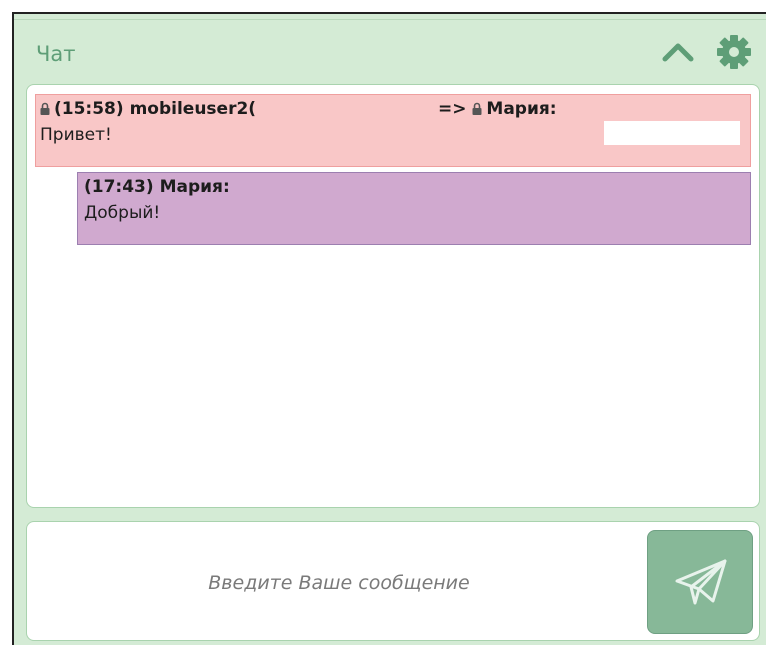  Describe the element at coordinates (734, 52) in the screenshot. I see `gear-icon` at that location.